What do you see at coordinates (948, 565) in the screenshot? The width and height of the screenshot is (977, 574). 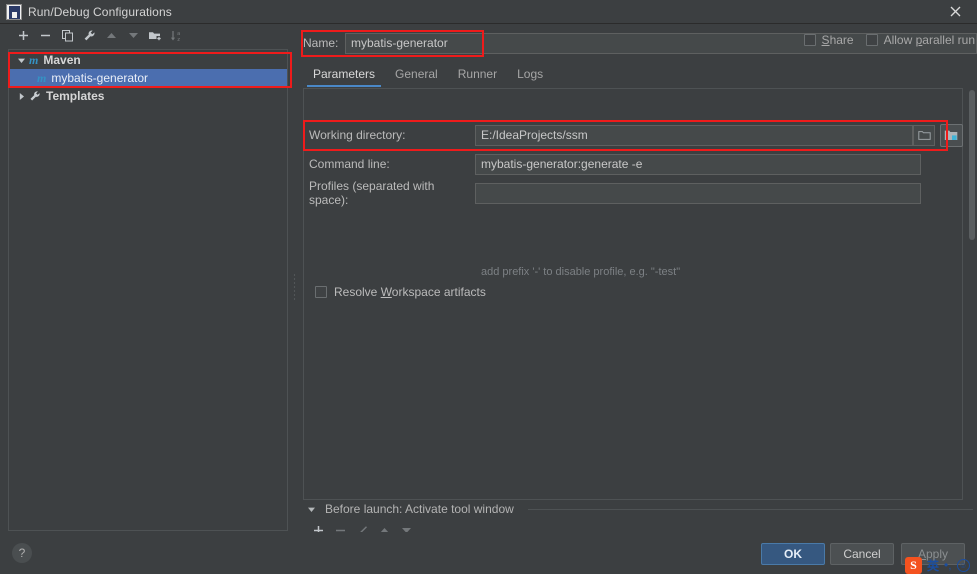 I see `ime-punctuation-icon: •,` at bounding box center [948, 565].